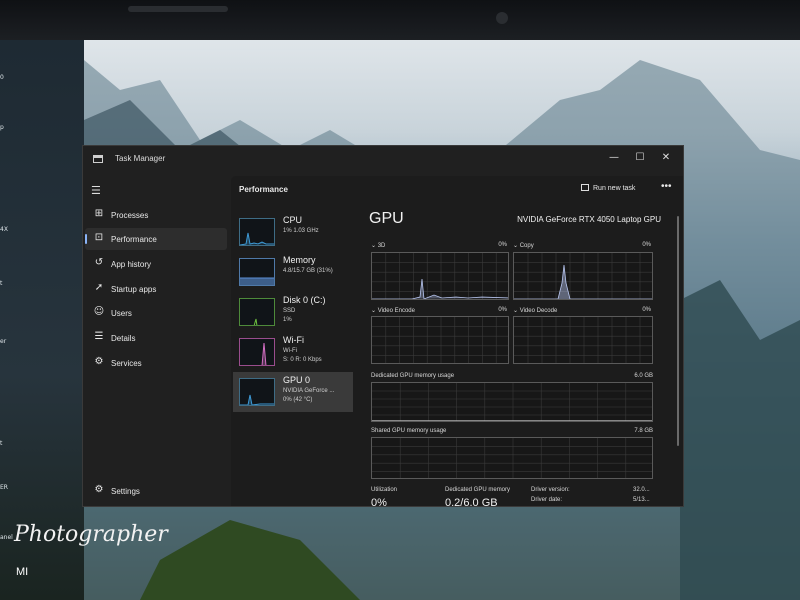  What do you see at coordinates (2, 127) in the screenshot?
I see `desktop-fragment: p` at bounding box center [2, 127].